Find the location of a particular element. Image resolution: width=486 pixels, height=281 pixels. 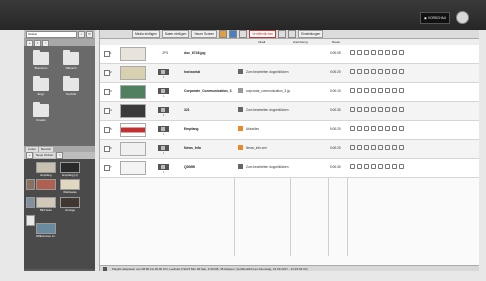

column-dauer: Dauer is located at coordinates (336, 42).